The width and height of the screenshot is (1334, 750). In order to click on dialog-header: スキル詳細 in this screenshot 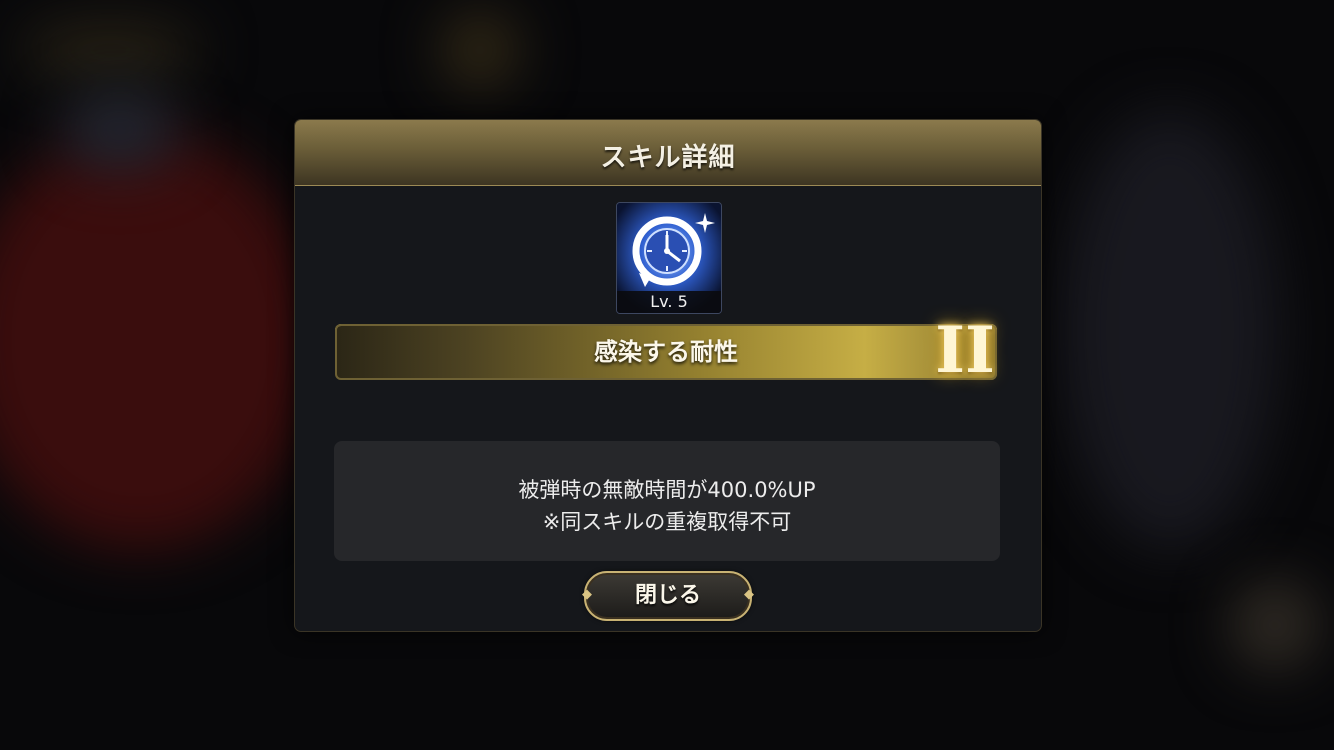, I will do `click(668, 153)`.